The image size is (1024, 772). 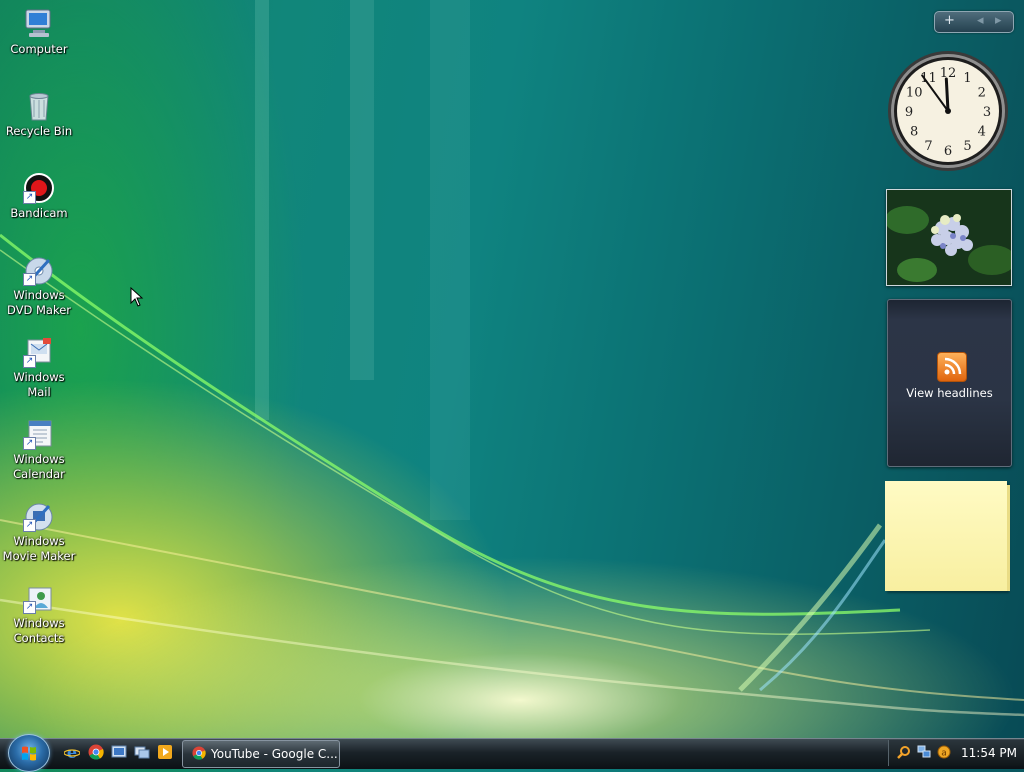 I want to click on desktop-icon-label: Windows Mail, so click(x=39, y=384).